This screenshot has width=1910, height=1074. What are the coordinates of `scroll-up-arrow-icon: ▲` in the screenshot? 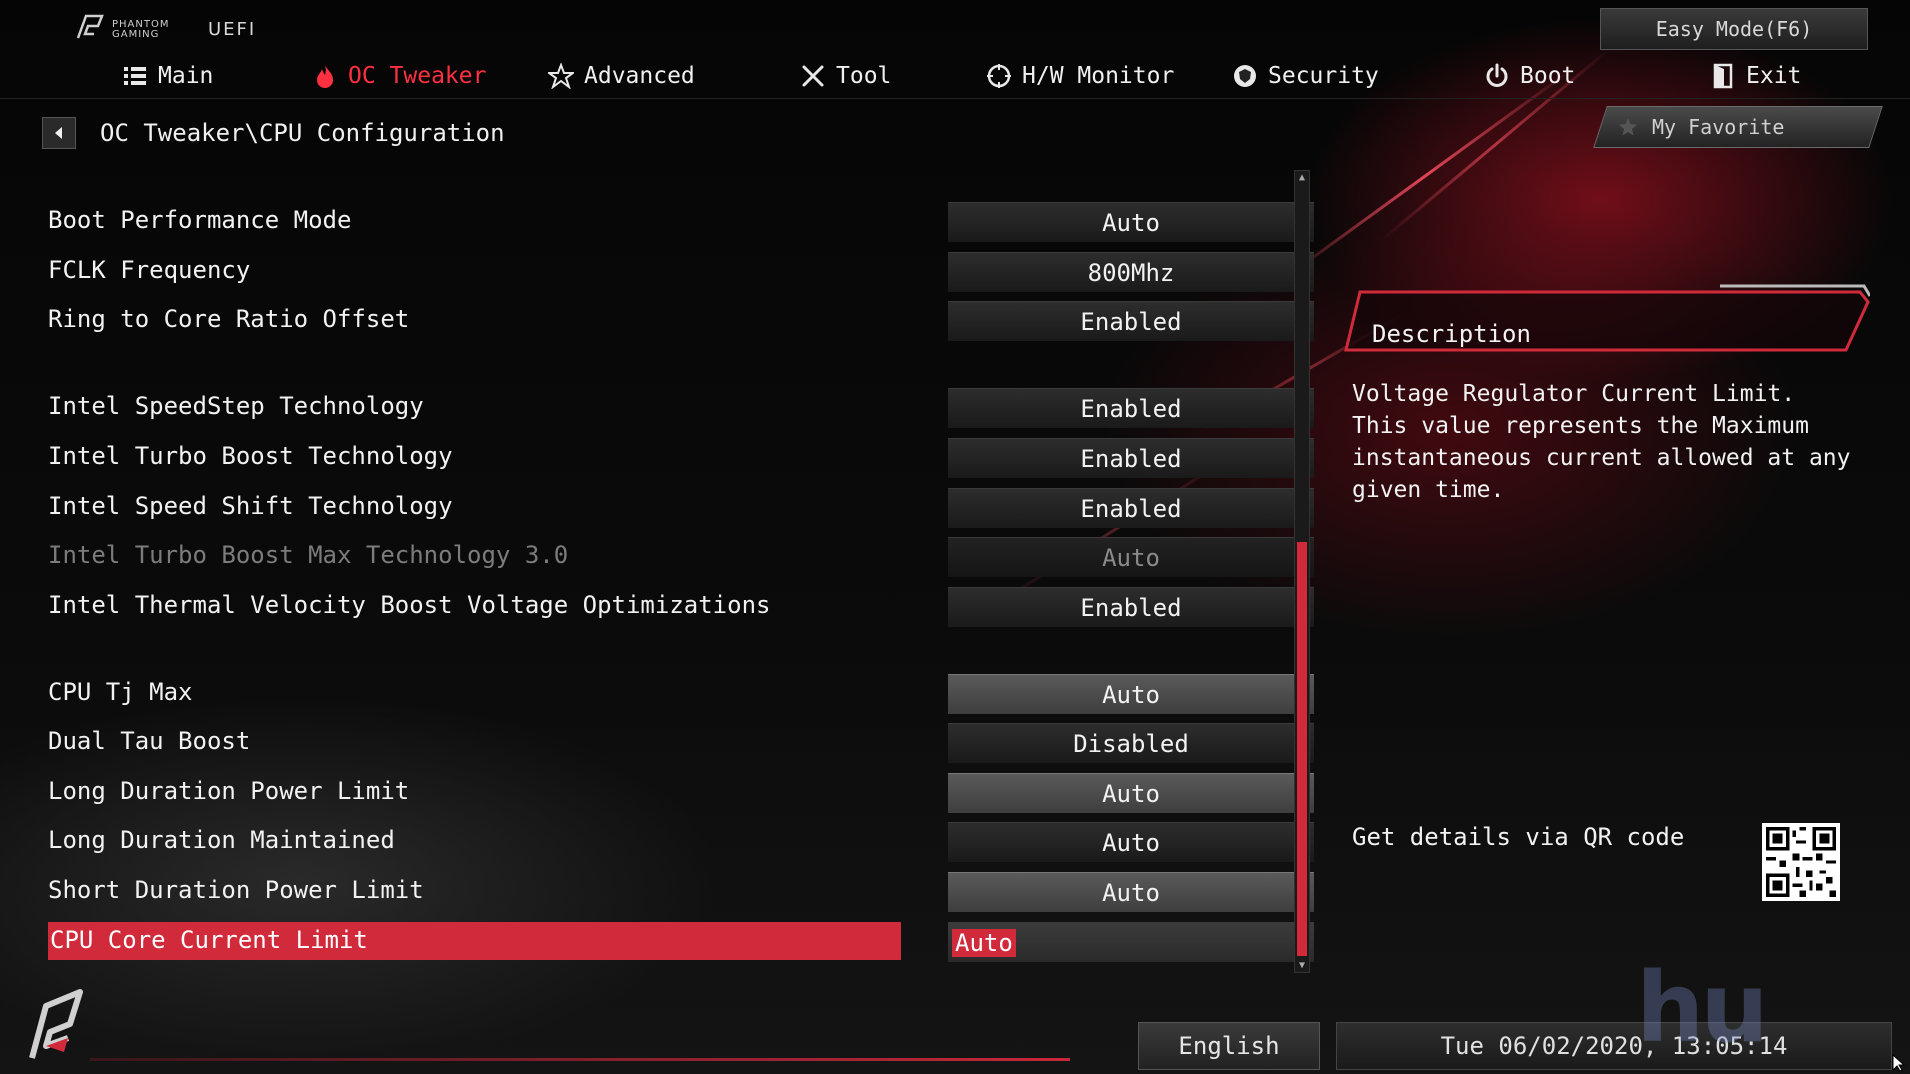 It's located at (1302, 178).